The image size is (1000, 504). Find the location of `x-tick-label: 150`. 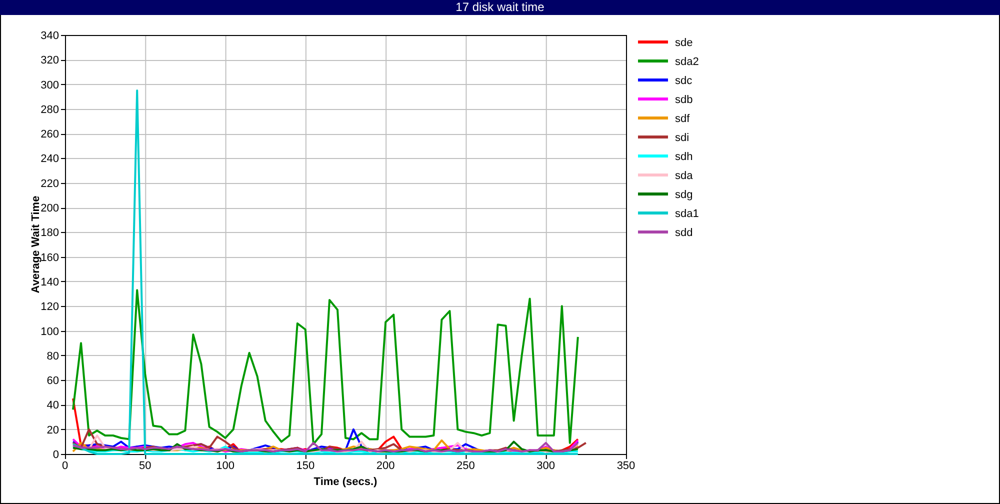

x-tick-label: 150 is located at coordinates (305, 466).